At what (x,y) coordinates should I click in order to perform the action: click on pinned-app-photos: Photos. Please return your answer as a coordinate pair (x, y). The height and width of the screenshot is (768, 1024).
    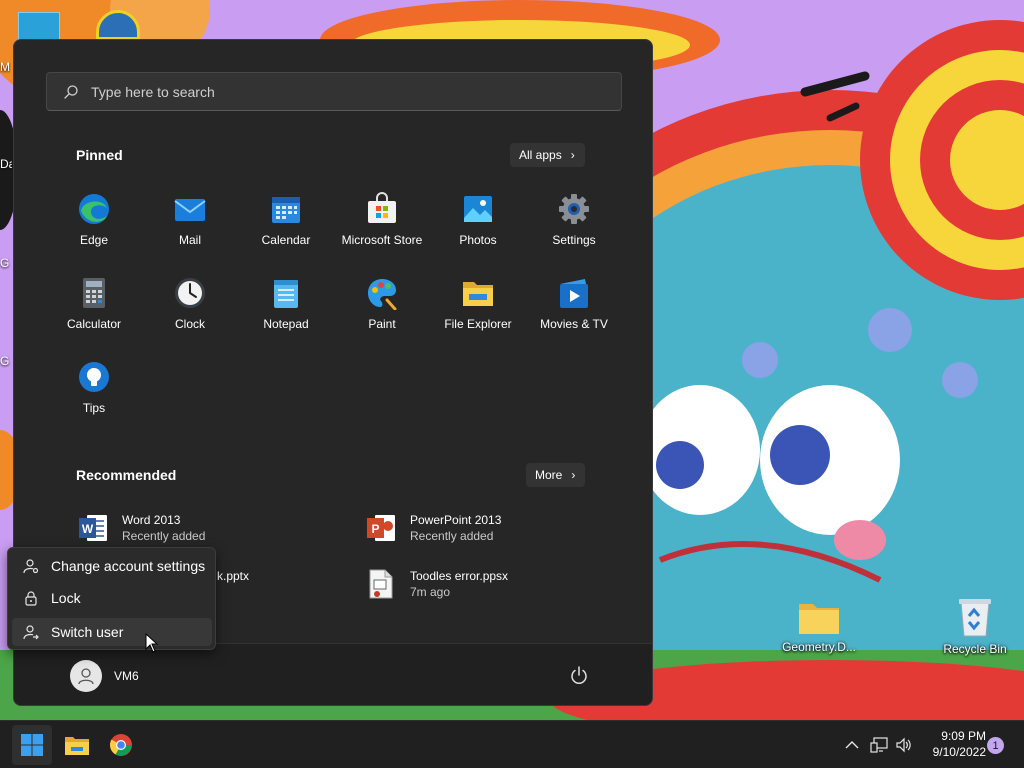
    Looking at the image, I should click on (478, 222).